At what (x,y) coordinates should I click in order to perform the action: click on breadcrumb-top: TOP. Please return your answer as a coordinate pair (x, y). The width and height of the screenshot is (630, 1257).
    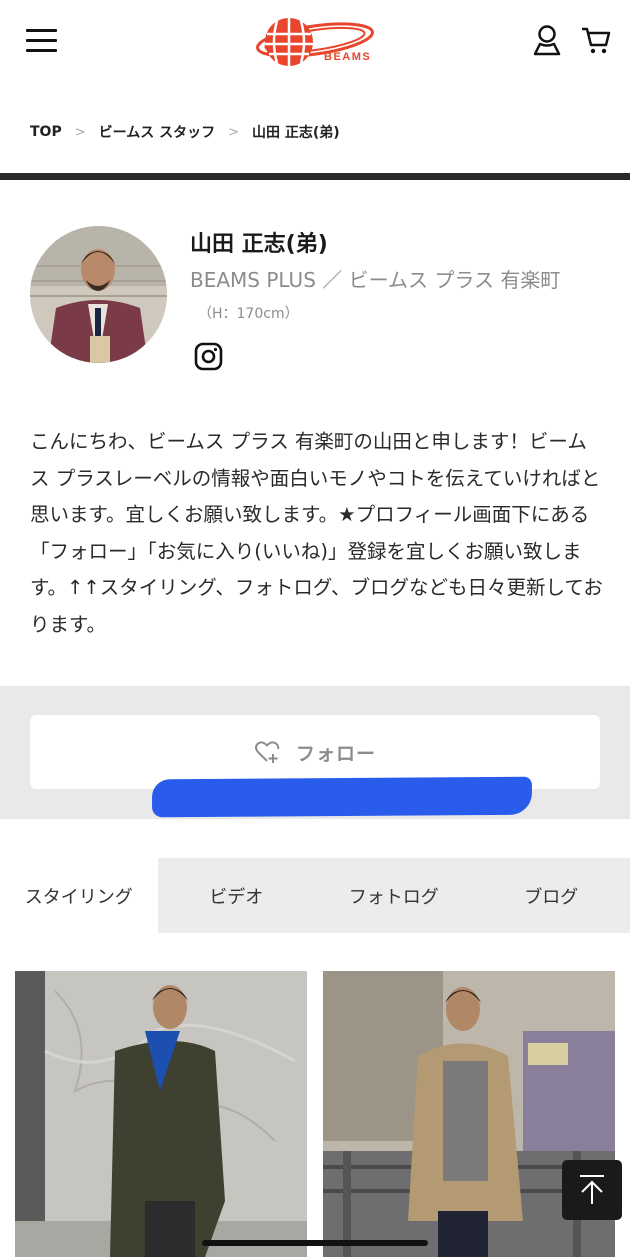
    Looking at the image, I should click on (46, 132).